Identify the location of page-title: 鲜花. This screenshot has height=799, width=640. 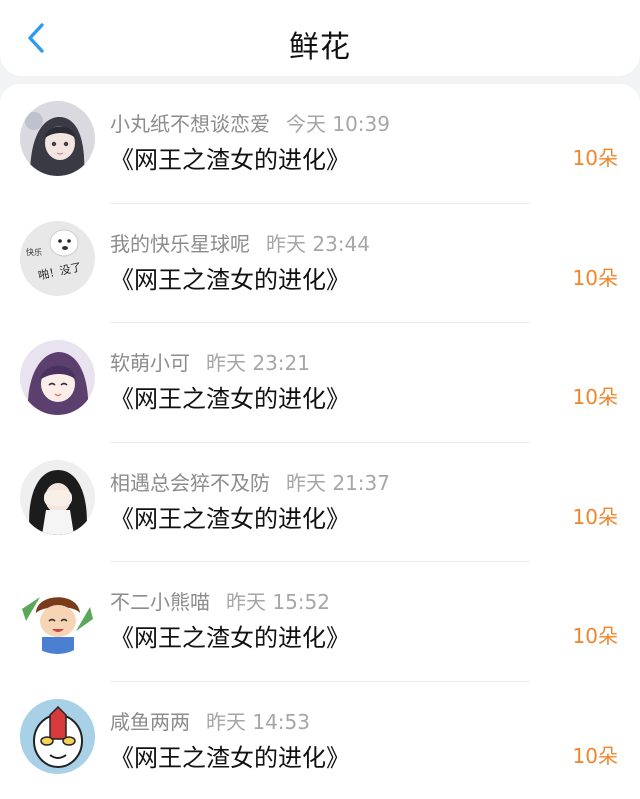
(320, 47).